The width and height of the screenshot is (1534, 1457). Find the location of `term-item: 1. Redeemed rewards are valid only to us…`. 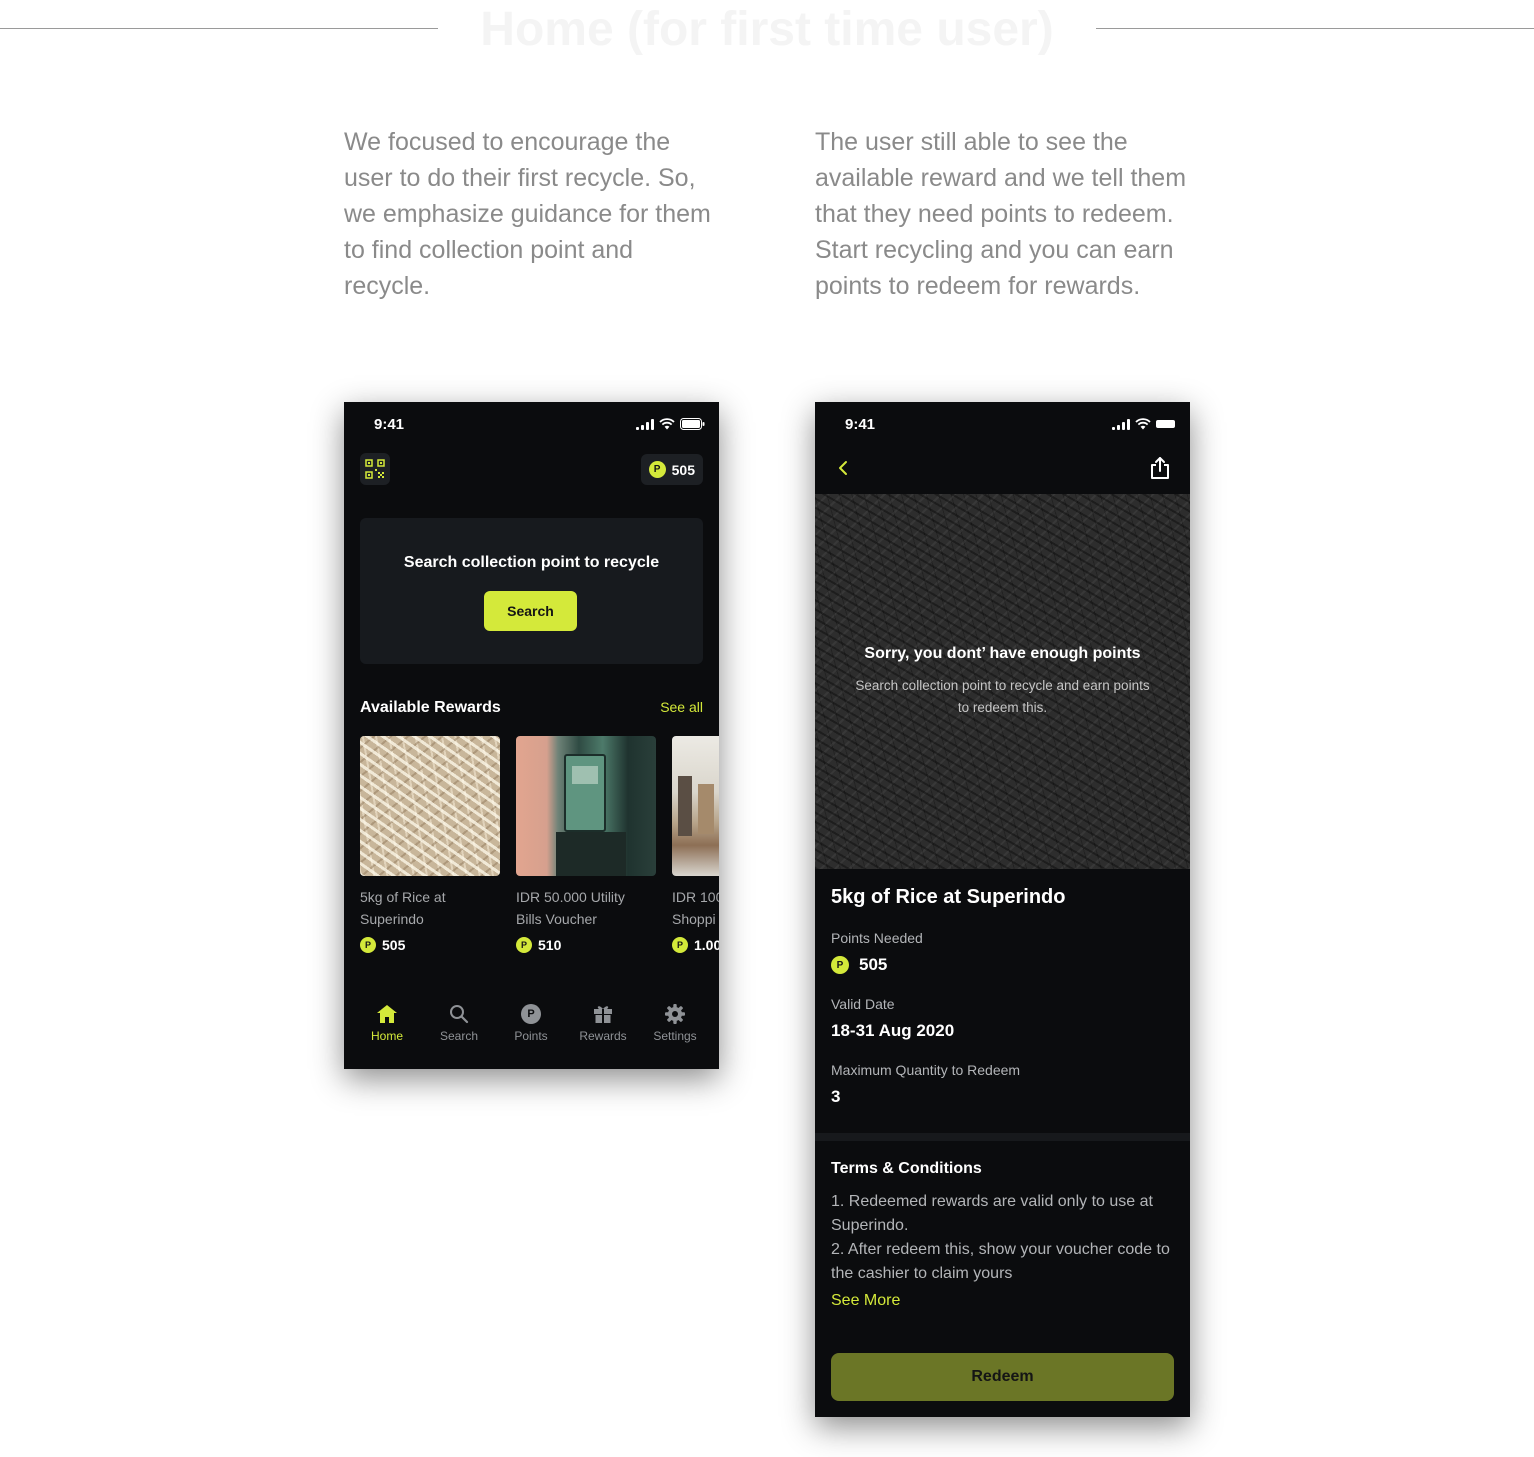

term-item: 1. Redeemed rewards are valid only to us… is located at coordinates (992, 1213).